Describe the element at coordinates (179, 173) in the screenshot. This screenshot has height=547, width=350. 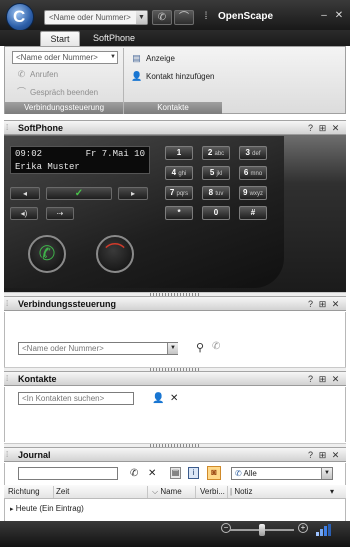
I see `key-4: 4 ghi` at that location.